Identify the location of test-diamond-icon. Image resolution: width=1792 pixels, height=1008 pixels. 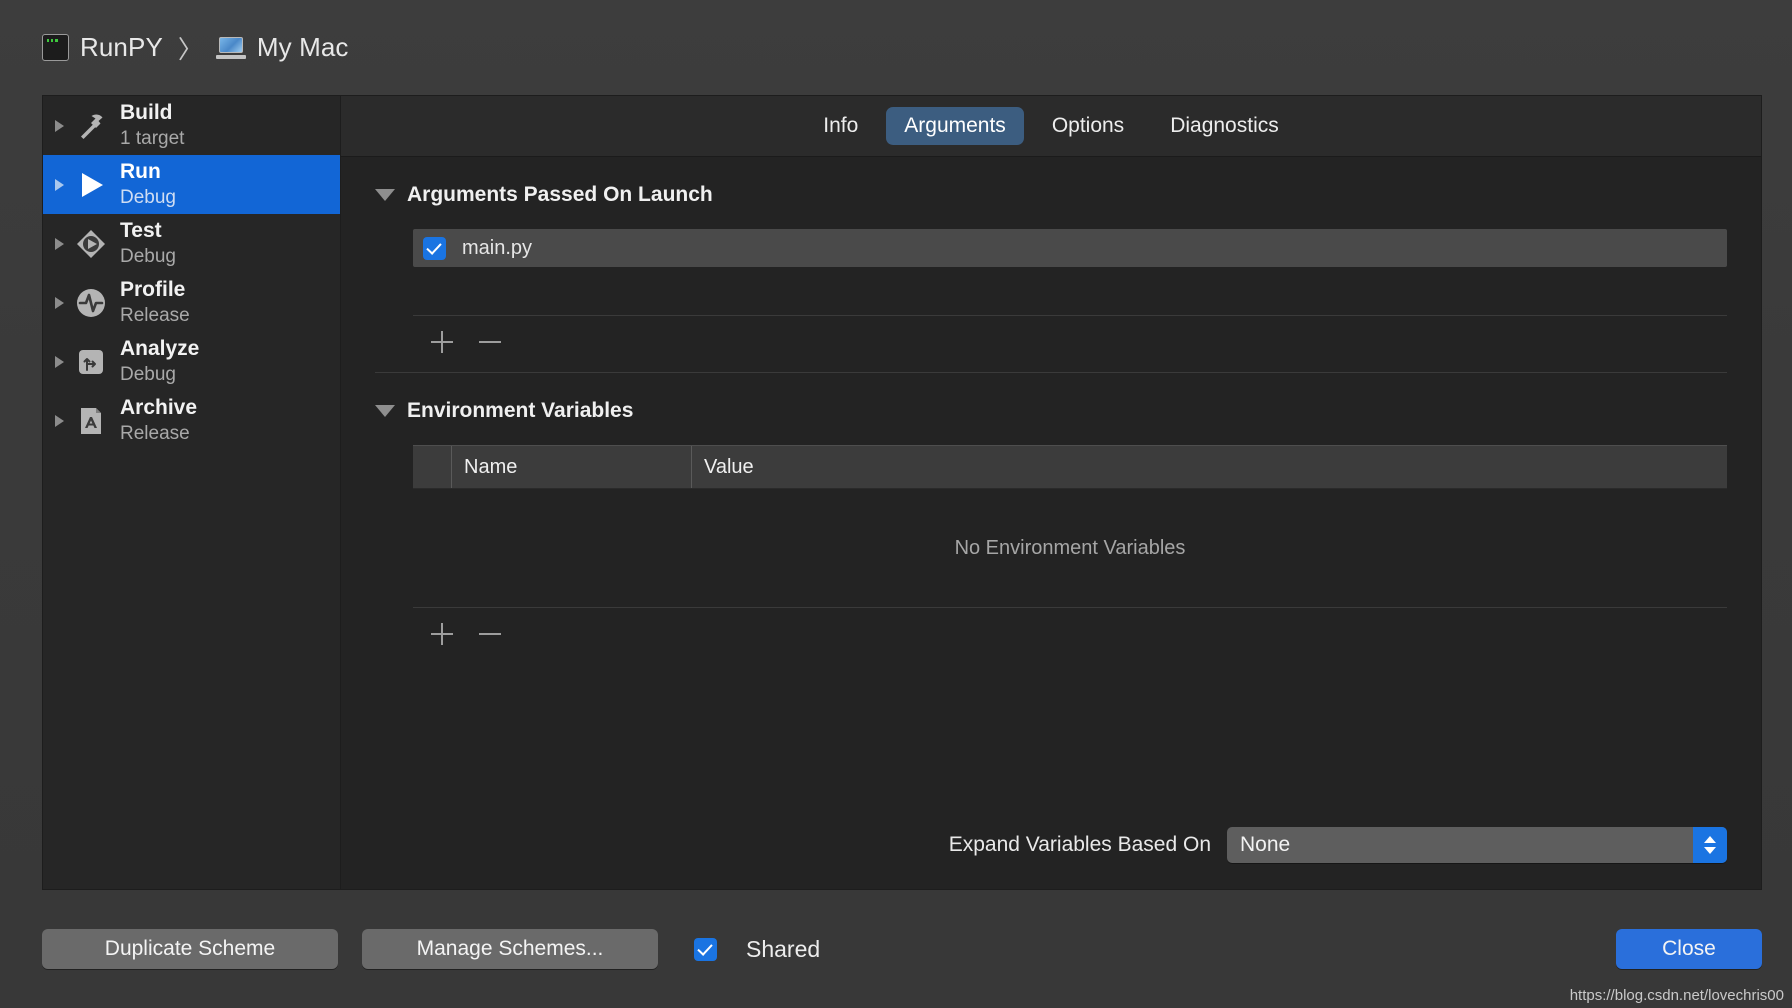
(91, 244).